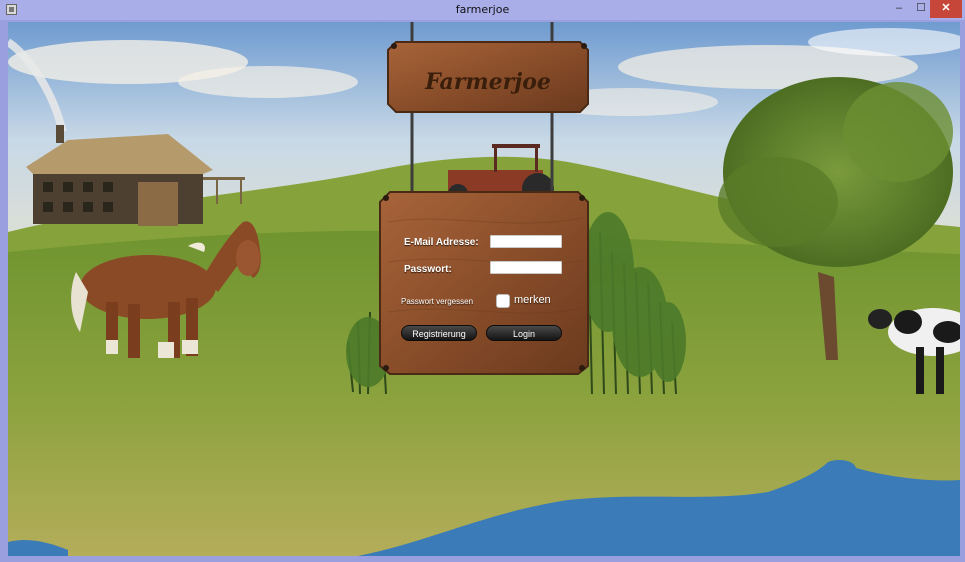 The height and width of the screenshot is (562, 965). What do you see at coordinates (921, 8) in the screenshot?
I see `maximize-icon: ☐` at bounding box center [921, 8].